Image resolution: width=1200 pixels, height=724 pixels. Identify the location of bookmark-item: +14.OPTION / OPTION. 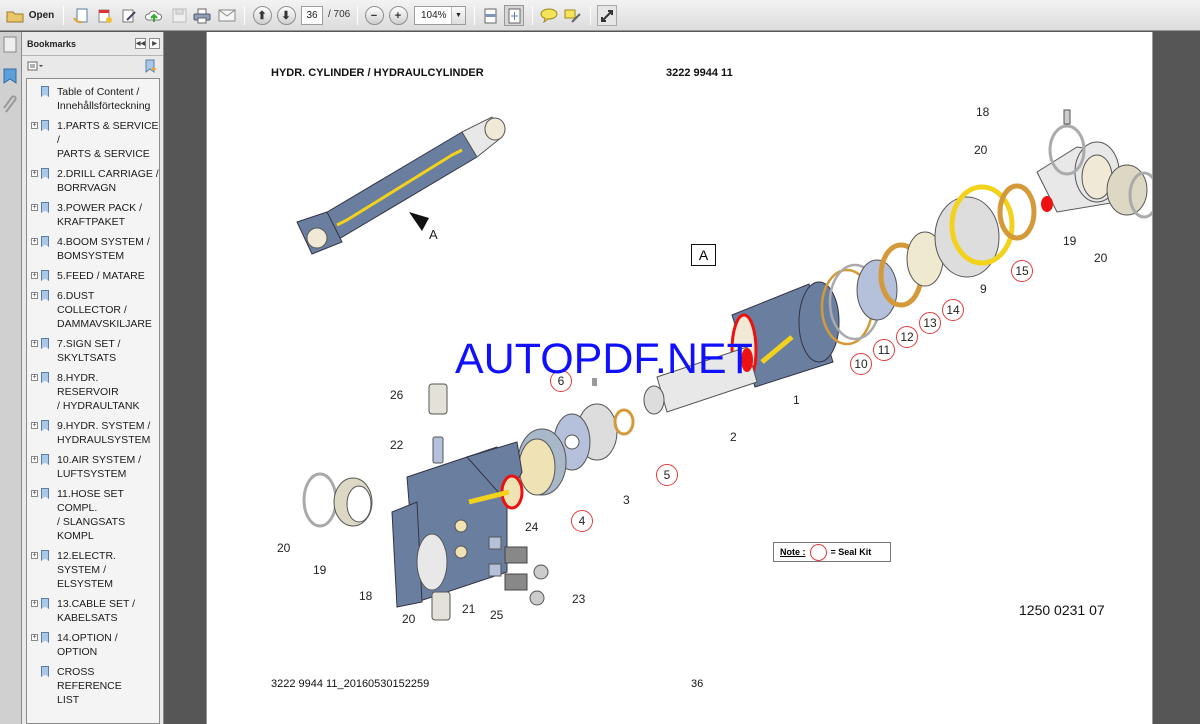
(93, 645).